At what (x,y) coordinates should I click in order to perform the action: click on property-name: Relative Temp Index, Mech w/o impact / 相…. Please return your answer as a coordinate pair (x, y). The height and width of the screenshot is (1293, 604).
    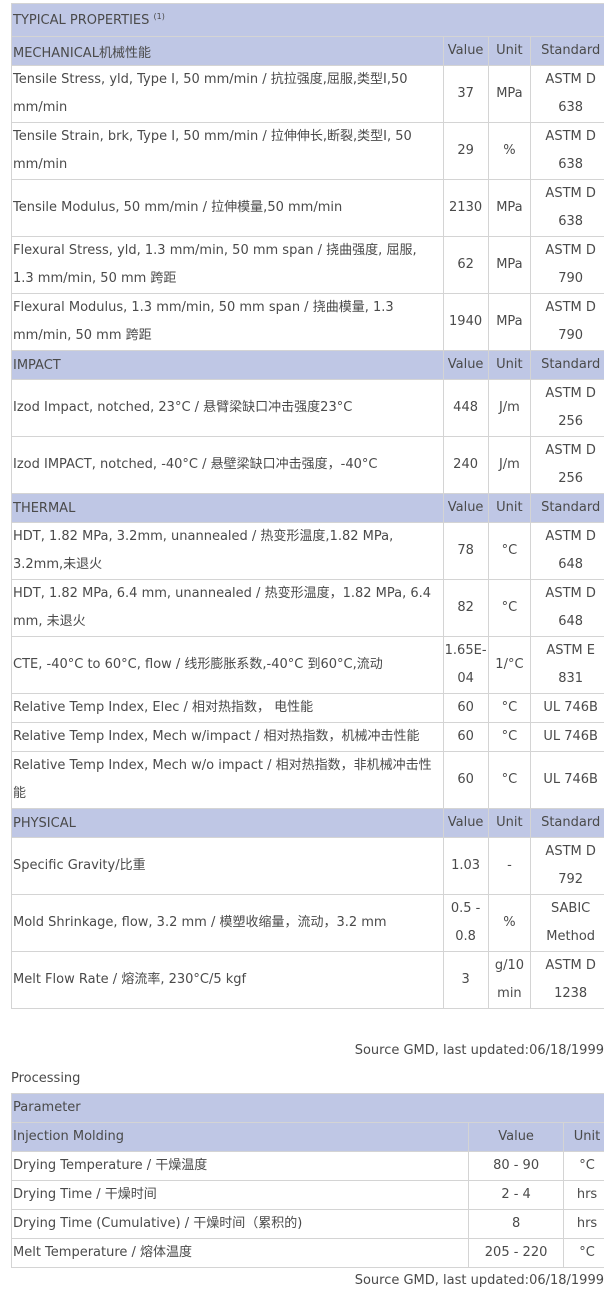
    Looking at the image, I should click on (227, 780).